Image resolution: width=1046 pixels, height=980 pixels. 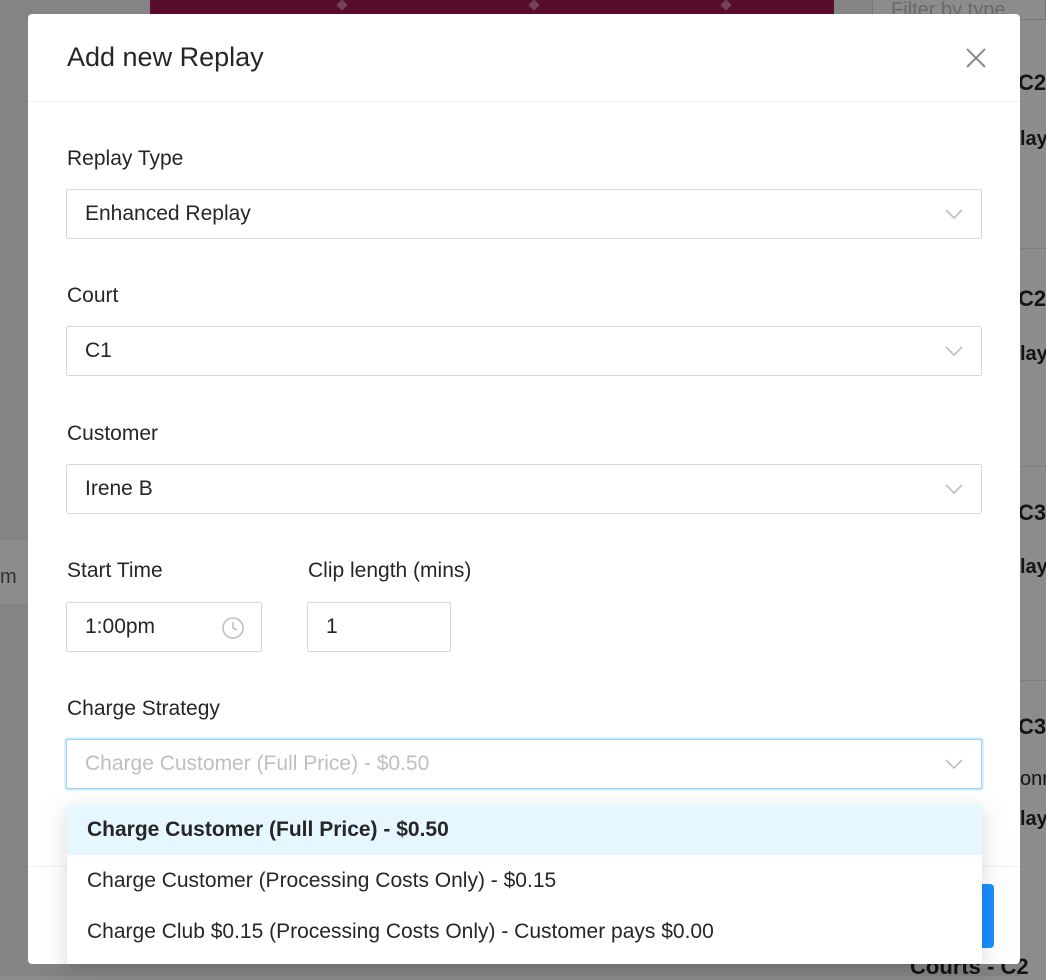 What do you see at coordinates (165, 57) in the screenshot?
I see `modal-title: Add new Replay` at bounding box center [165, 57].